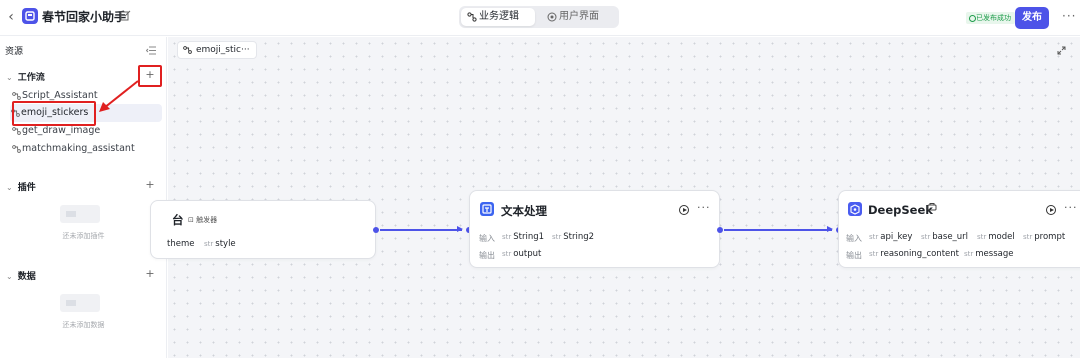 This screenshot has height=358, width=1080. Describe the element at coordinates (78, 148) in the screenshot. I see `sidebar-item-label: matchmaking_assistant` at that location.